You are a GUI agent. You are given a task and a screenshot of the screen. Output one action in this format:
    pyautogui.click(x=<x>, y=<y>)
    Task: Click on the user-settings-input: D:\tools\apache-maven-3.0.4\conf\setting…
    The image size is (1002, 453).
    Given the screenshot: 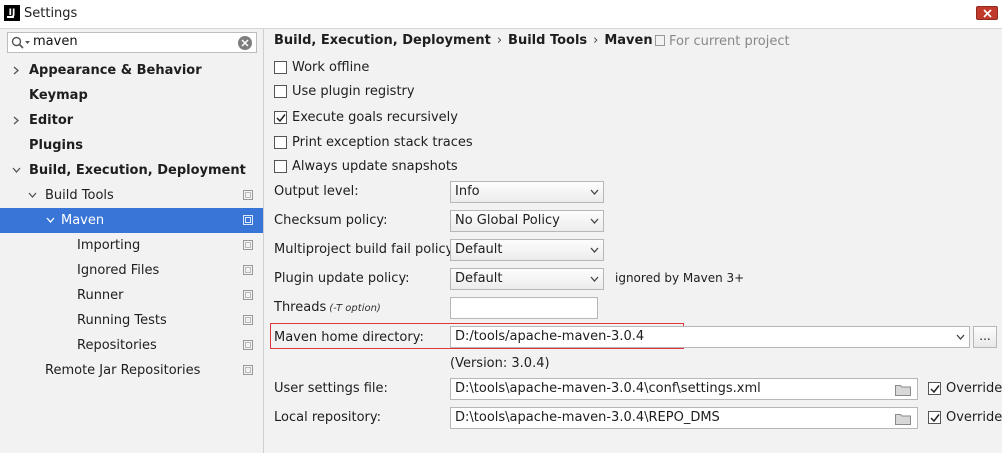 What is the action you would take?
    pyautogui.click(x=684, y=389)
    